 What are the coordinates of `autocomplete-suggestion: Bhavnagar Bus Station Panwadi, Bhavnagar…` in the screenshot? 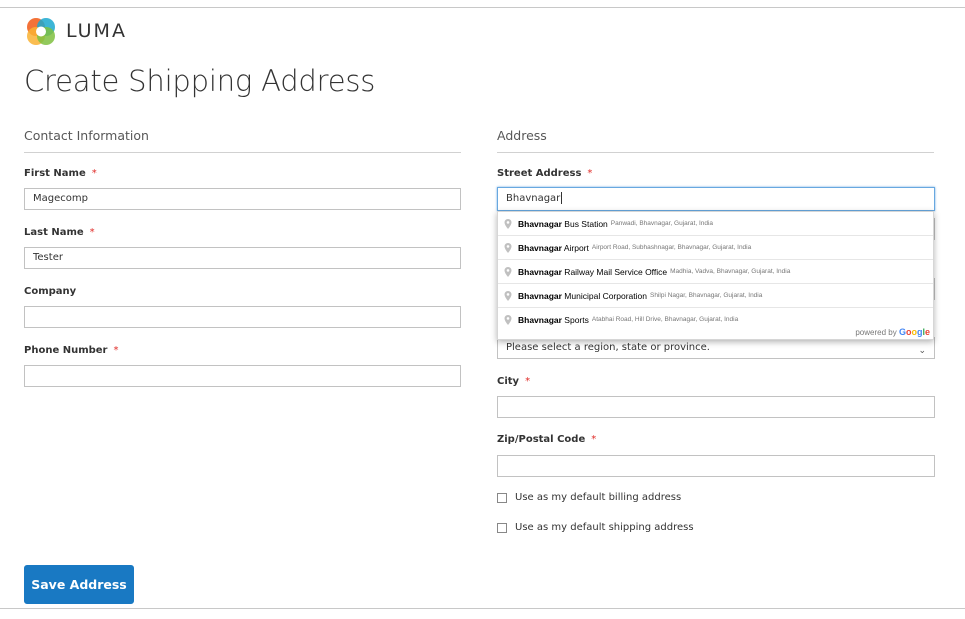 It's located at (715, 223).